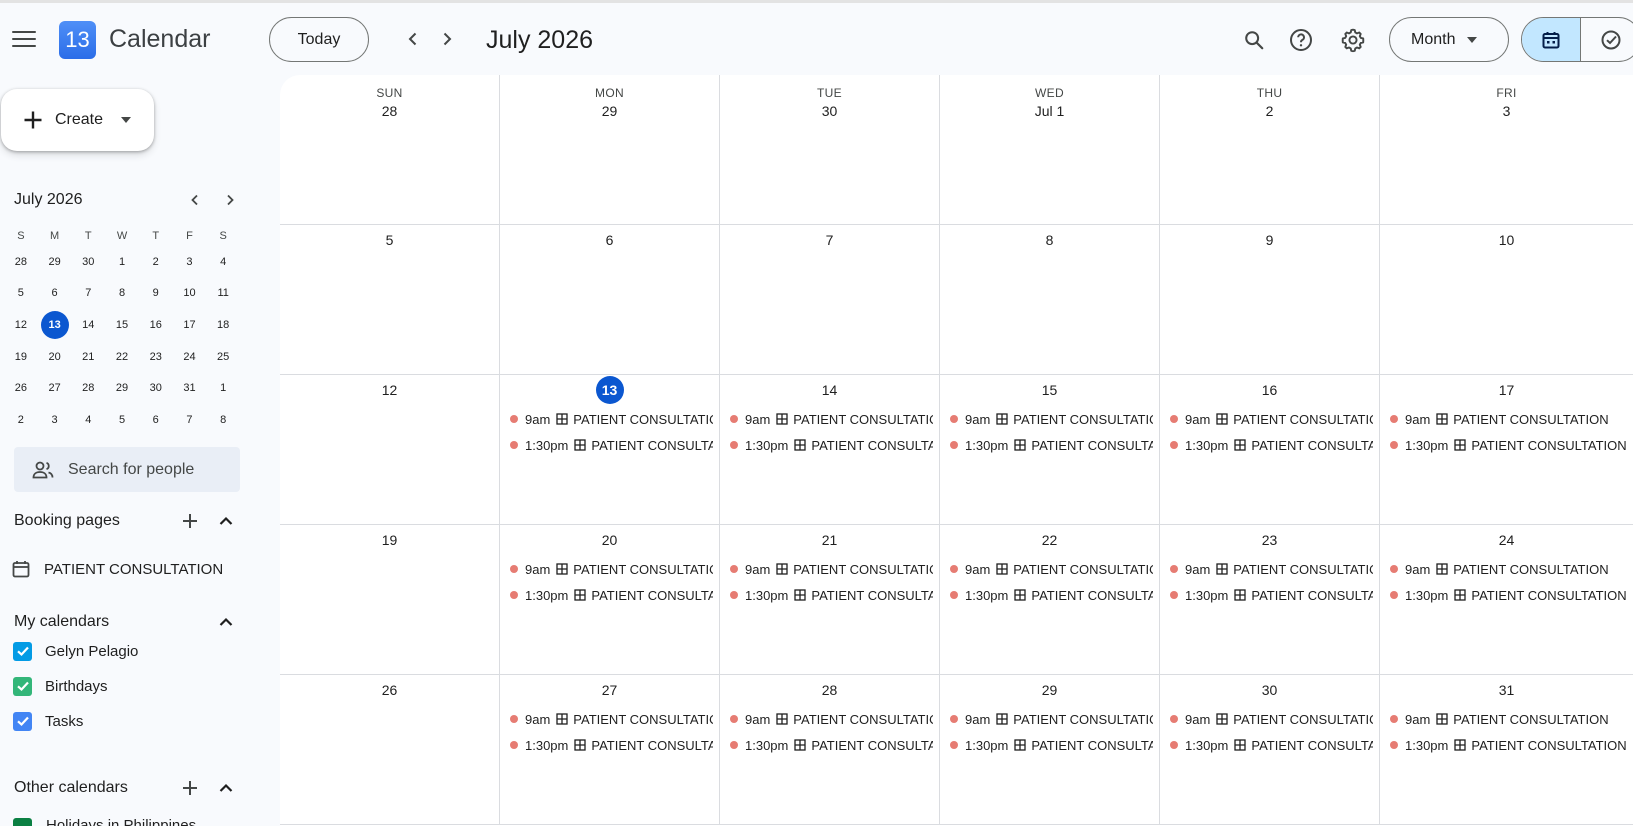 The height and width of the screenshot is (826, 1633). What do you see at coordinates (226, 622) in the screenshot?
I see `collapse-my-calendars-button` at bounding box center [226, 622].